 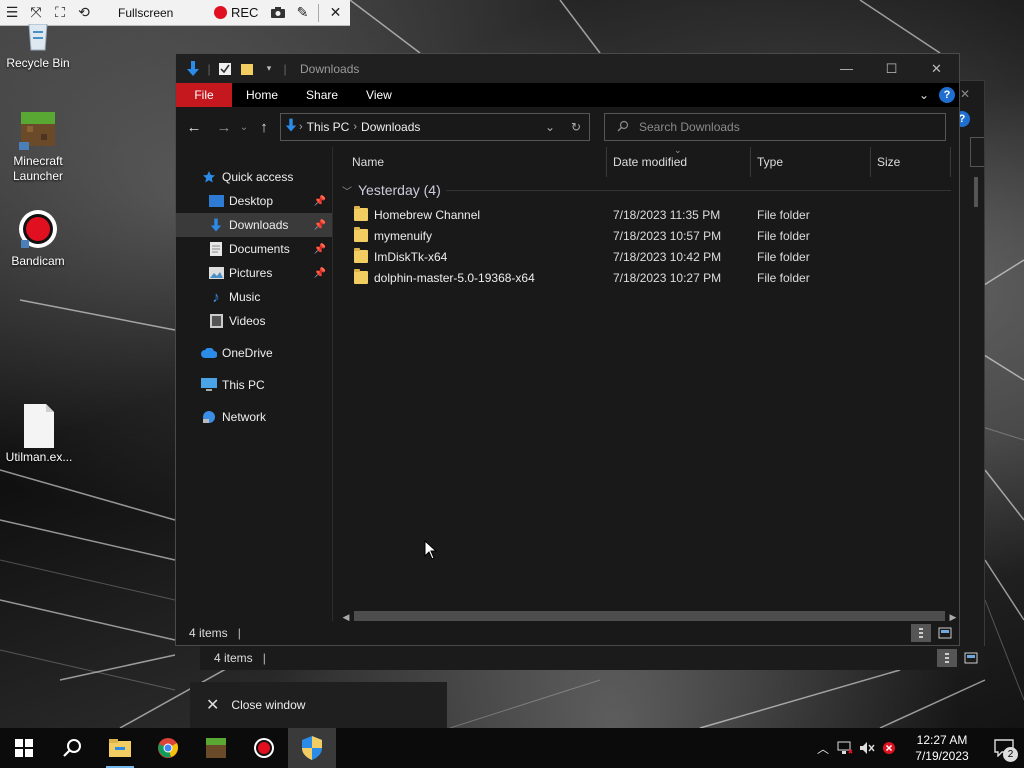 What do you see at coordinates (942, 748) in the screenshot?
I see `clock: 12:27 AM 7/19/2023` at bounding box center [942, 748].